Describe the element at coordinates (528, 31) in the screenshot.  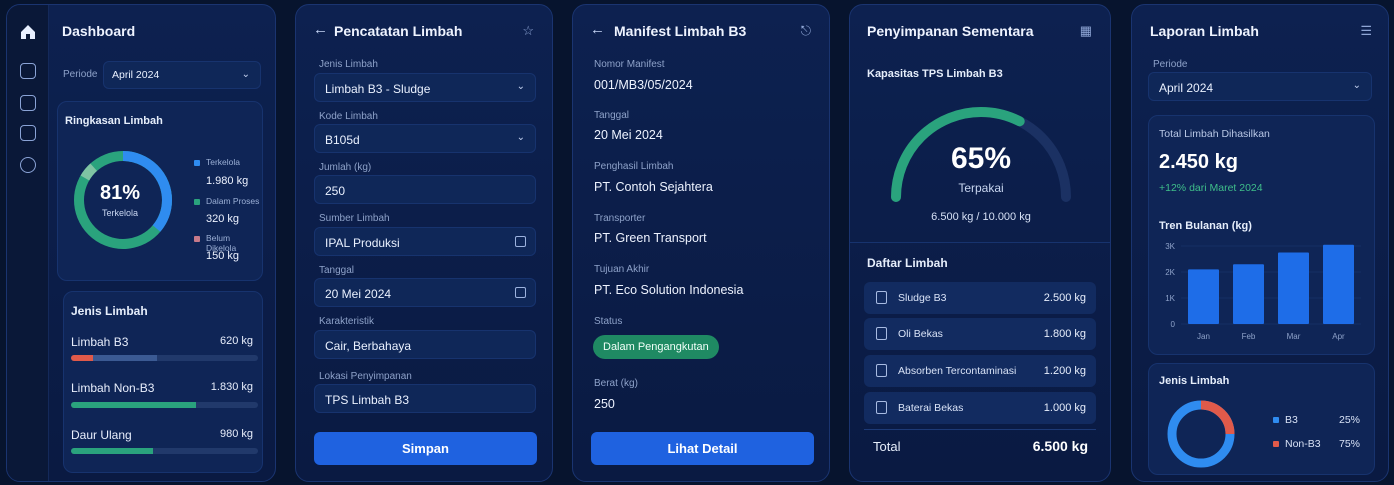
I see `star-icon: ☆` at that location.